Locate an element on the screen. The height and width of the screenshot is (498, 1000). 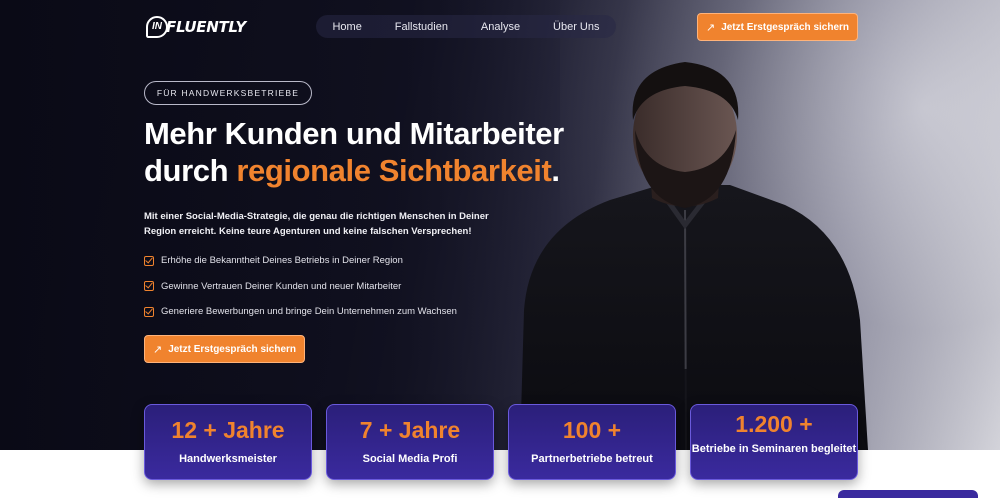
floating-chat-button is located at coordinates (908, 494).